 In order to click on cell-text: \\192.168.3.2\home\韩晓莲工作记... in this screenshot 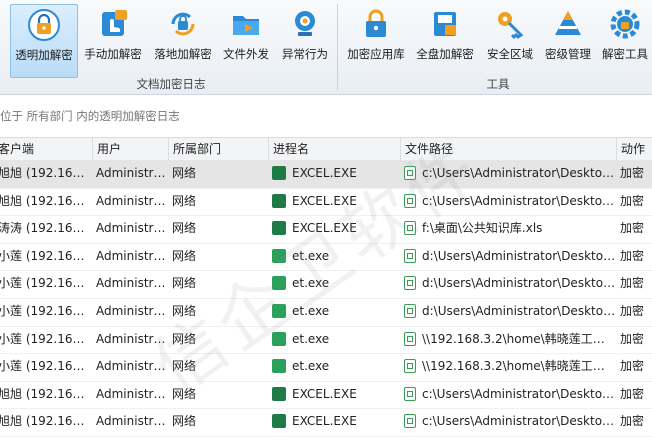, I will do `click(519, 366)`.